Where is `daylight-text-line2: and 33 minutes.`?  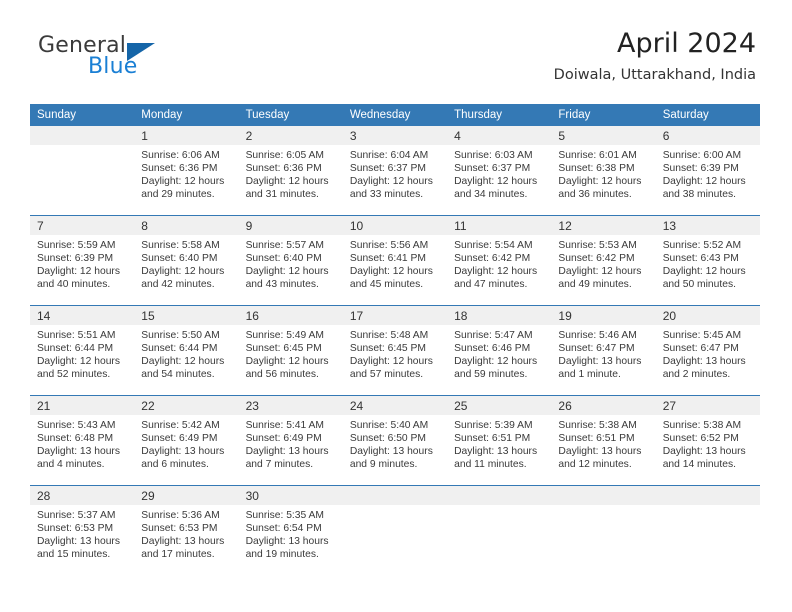 daylight-text-line2: and 33 minutes. is located at coordinates (386, 195).